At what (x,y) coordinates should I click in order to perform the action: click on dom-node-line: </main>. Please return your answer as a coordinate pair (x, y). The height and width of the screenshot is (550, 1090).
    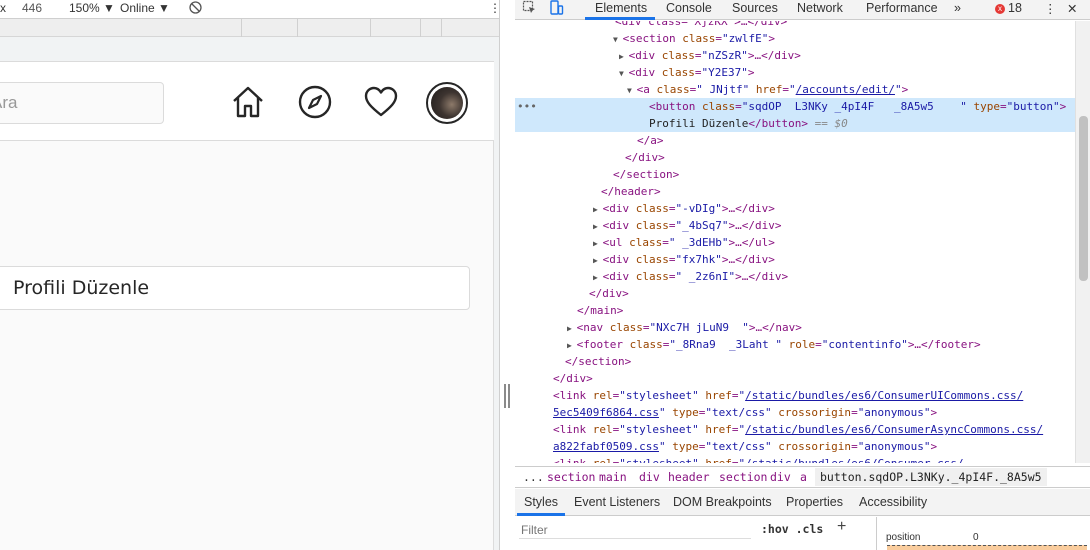
    Looking at the image, I should click on (795, 310).